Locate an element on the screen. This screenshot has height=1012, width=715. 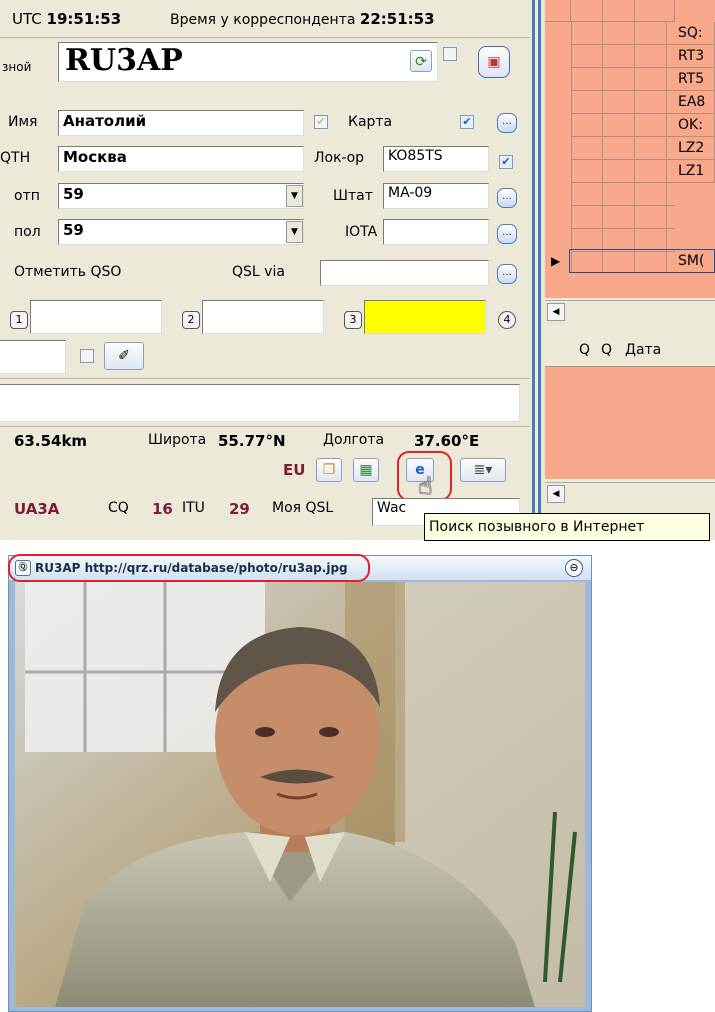
cq-label: CQ is located at coordinates (118, 508).